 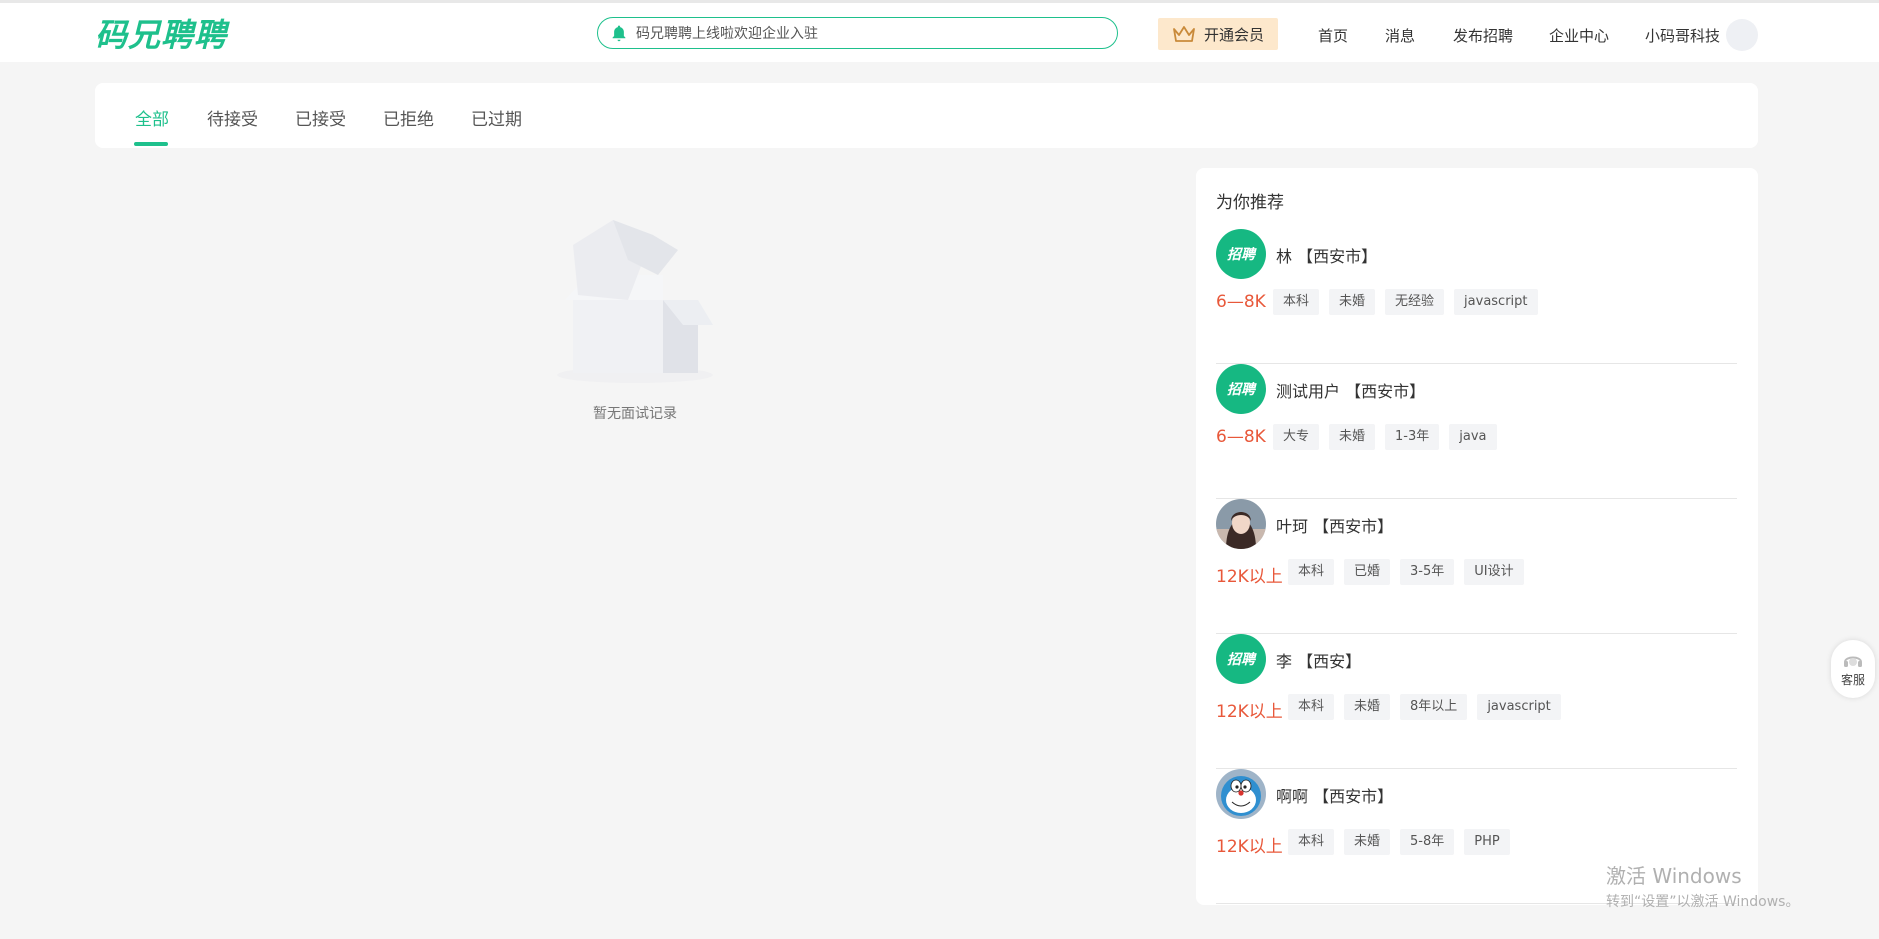 I want to click on recommend-item: 招聘 林 【西安市】 6—8K 本科 未婚 无经验 javascript, so click(x=1476, y=296).